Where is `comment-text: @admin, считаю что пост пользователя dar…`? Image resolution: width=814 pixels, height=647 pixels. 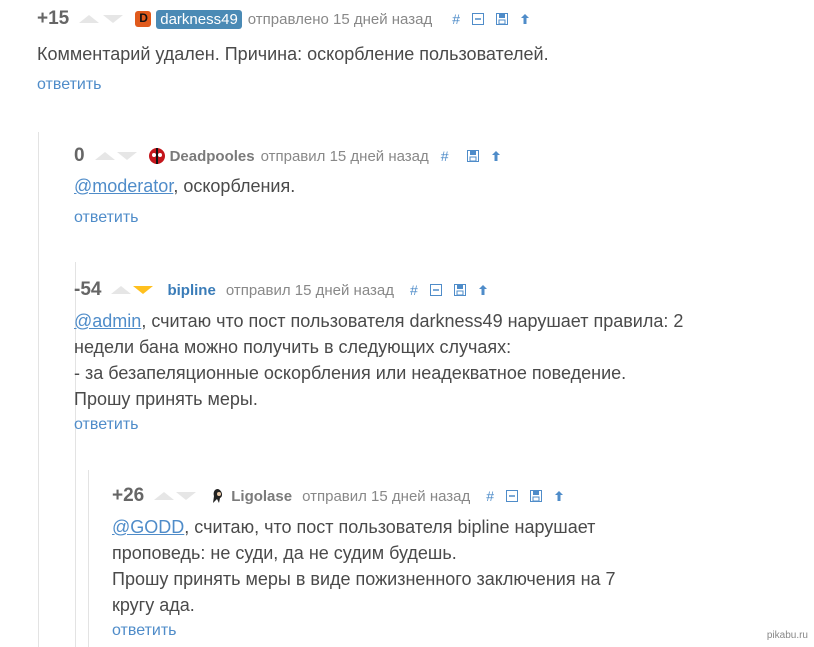 comment-text: @admin, считаю что пост пользователя dar… is located at coordinates (378, 360).